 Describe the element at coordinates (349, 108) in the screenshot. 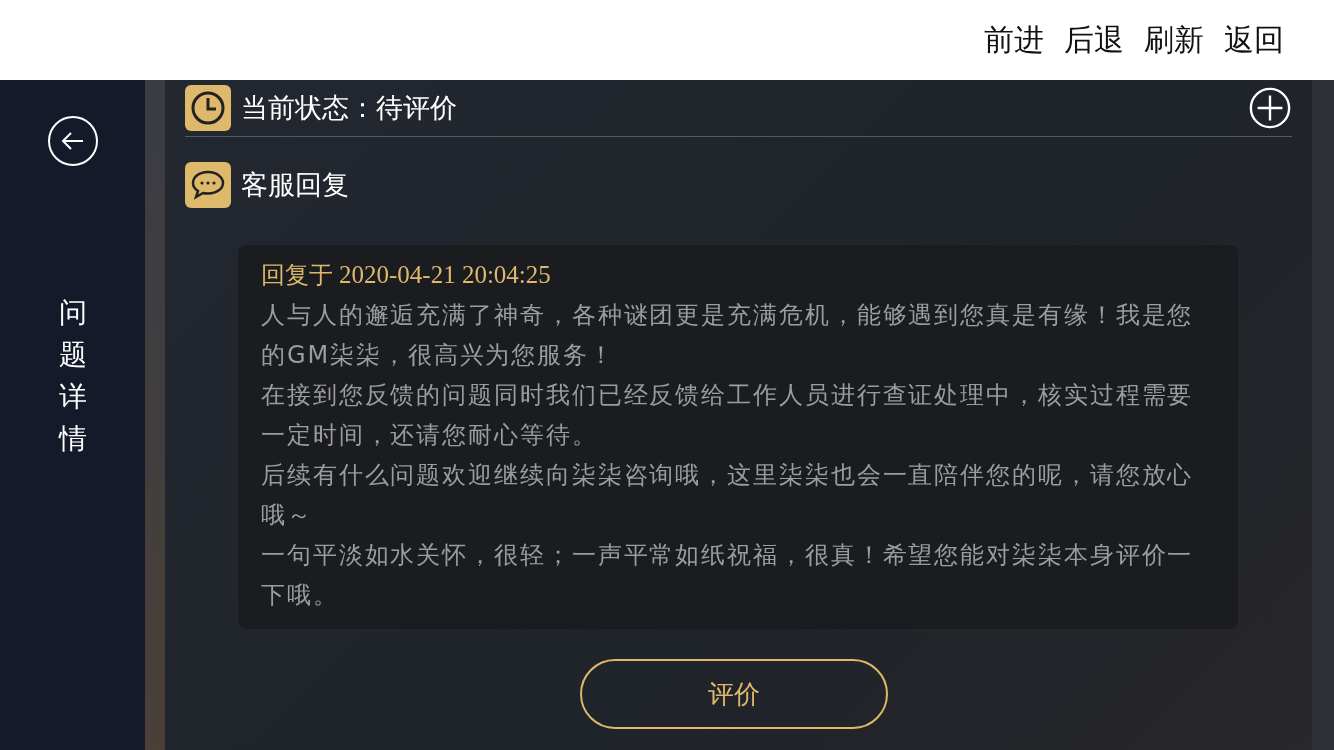

I see `status-text: 当前状态：待评价` at that location.